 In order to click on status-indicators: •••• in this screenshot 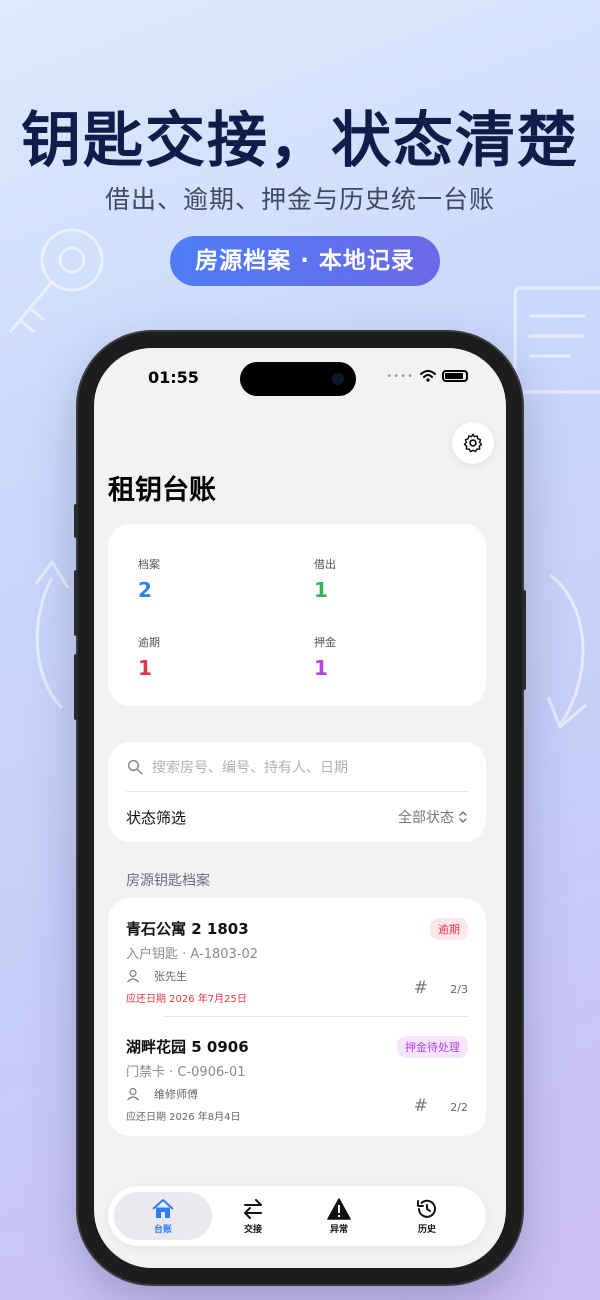, I will do `click(427, 376)`.